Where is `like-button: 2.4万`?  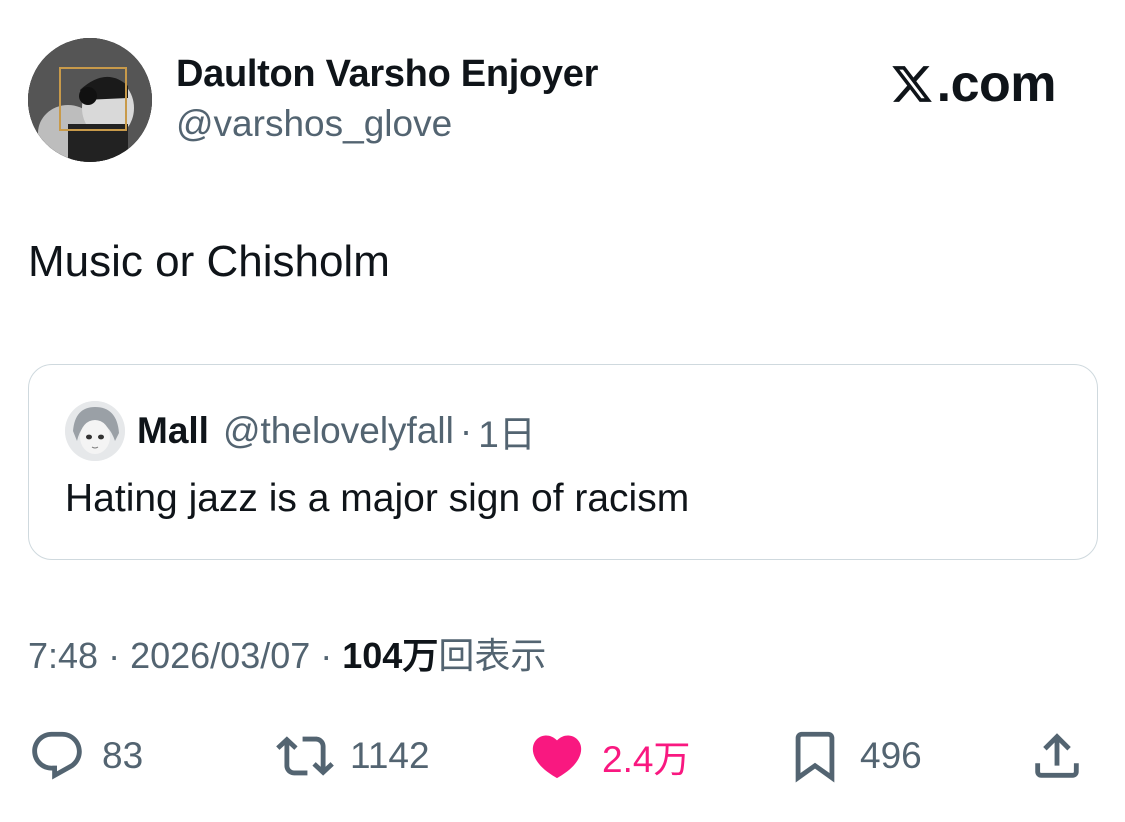 like-button: 2.4万 is located at coordinates (609, 756).